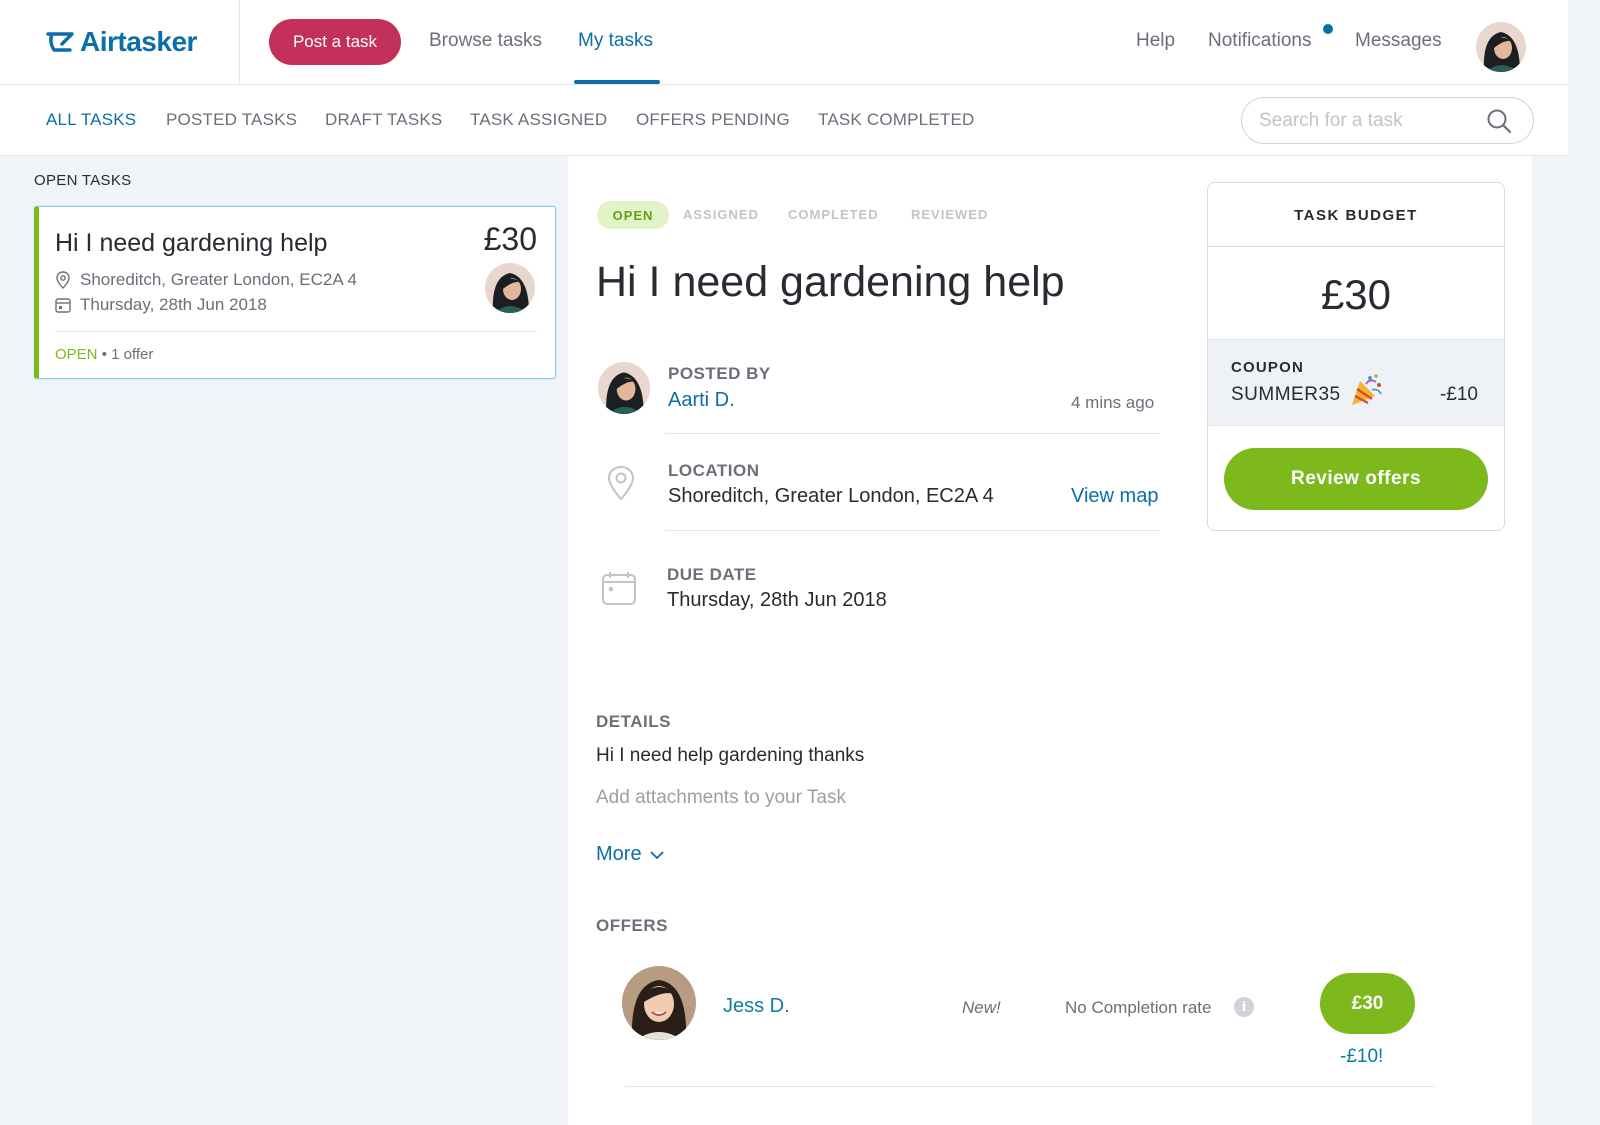 The image size is (1600, 1125). Describe the element at coordinates (617, 82) in the screenshot. I see `active-nav-indicator` at that location.